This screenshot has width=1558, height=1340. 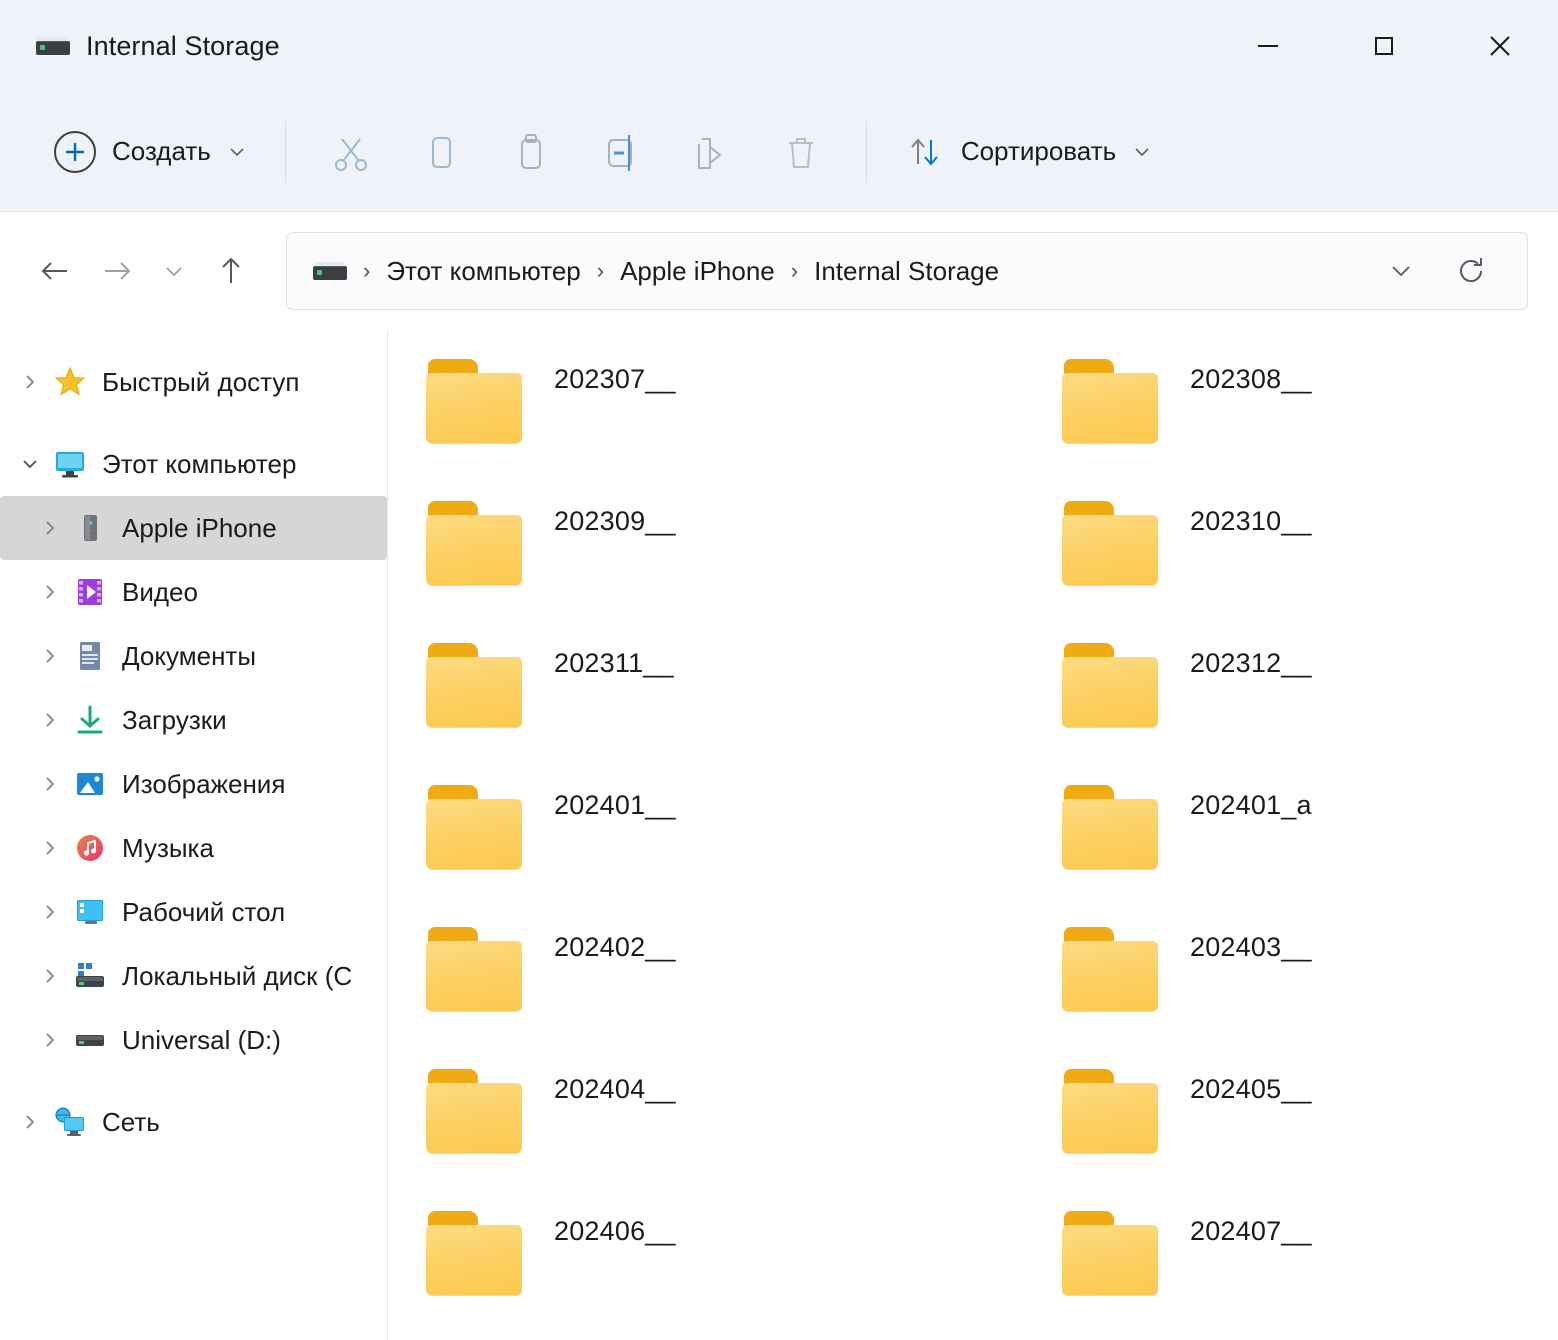 What do you see at coordinates (728, 1127) in the screenshot?
I see `file-item: 202404__` at bounding box center [728, 1127].